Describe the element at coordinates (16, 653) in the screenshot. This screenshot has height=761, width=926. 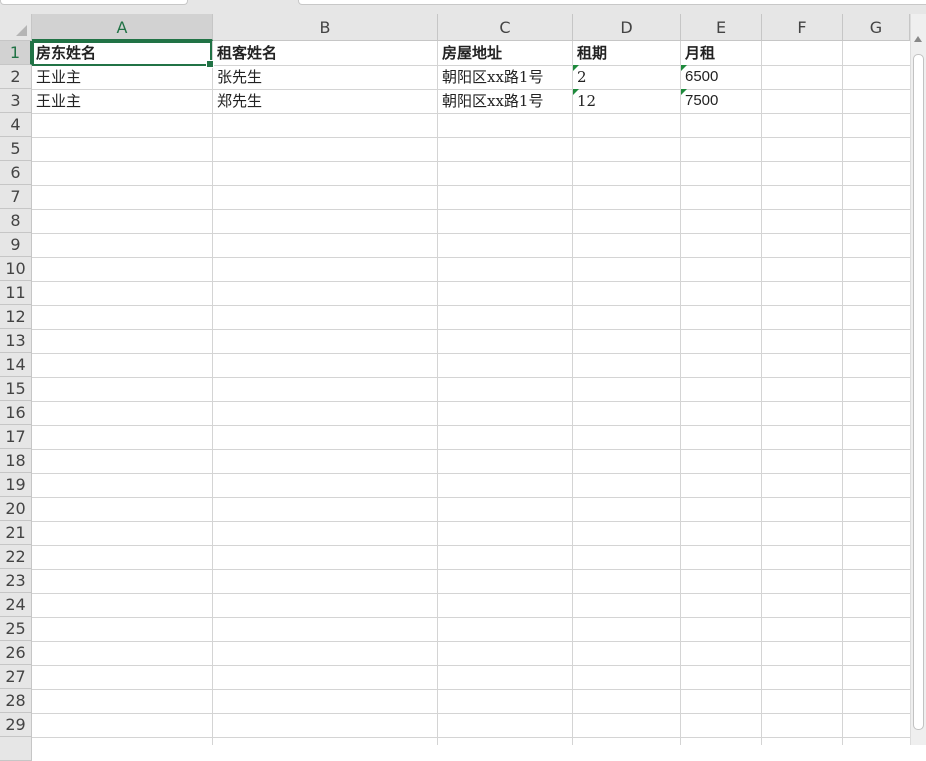
I see `row-header: 26` at that location.